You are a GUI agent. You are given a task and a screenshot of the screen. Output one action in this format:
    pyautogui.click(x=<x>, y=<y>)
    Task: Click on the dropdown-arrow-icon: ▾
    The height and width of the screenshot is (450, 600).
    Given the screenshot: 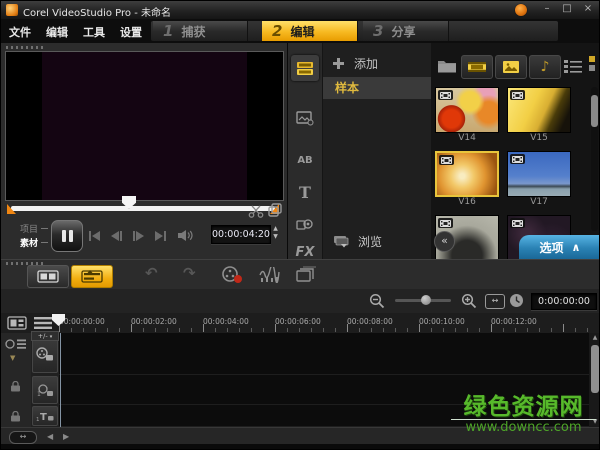 What is the action you would take?
    pyautogui.click(x=51, y=337)
    